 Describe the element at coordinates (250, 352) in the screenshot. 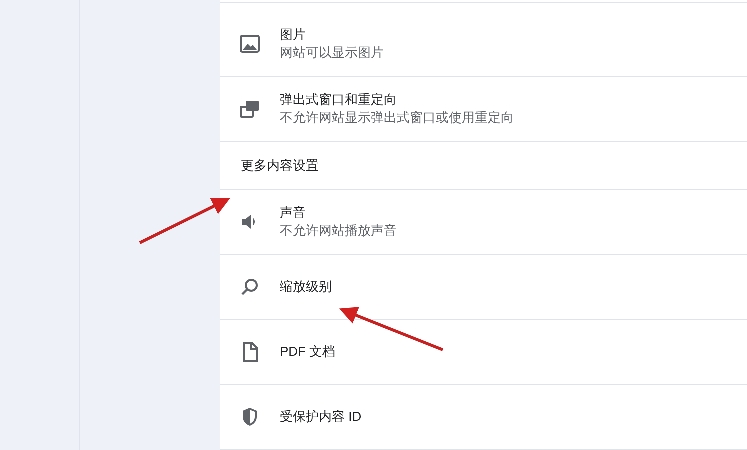

I see `document-icon` at that location.